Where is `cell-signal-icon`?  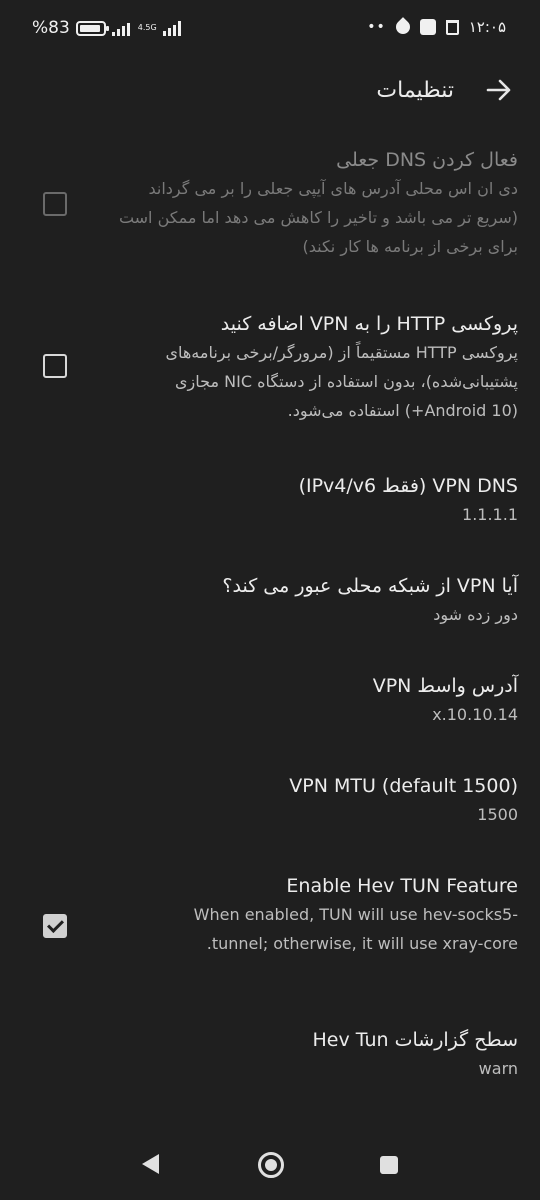 cell-signal-icon is located at coordinates (171, 28).